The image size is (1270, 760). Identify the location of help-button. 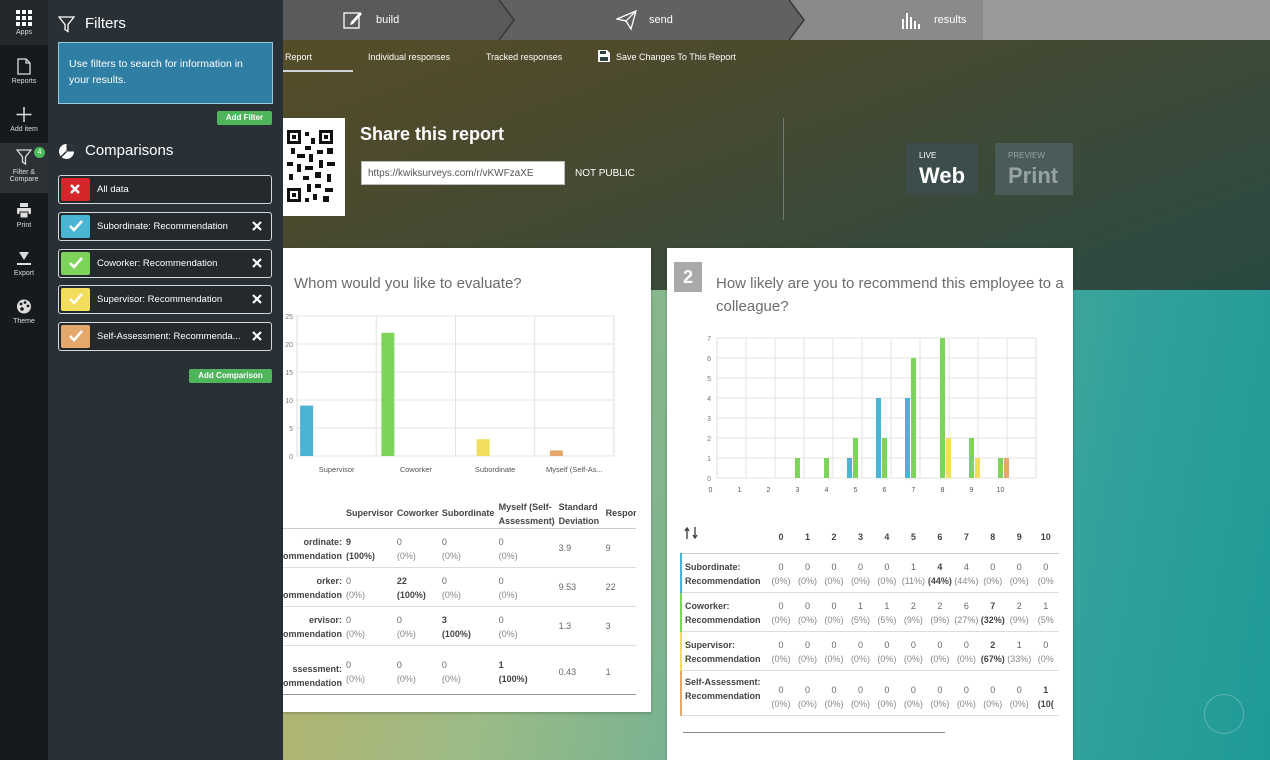
(1224, 714).